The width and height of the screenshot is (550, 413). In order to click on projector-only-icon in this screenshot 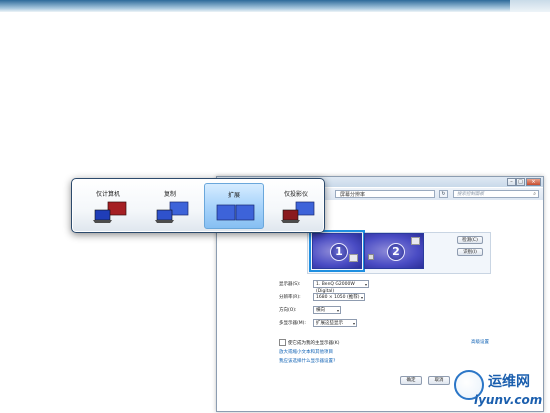, I will do `click(298, 212)`.